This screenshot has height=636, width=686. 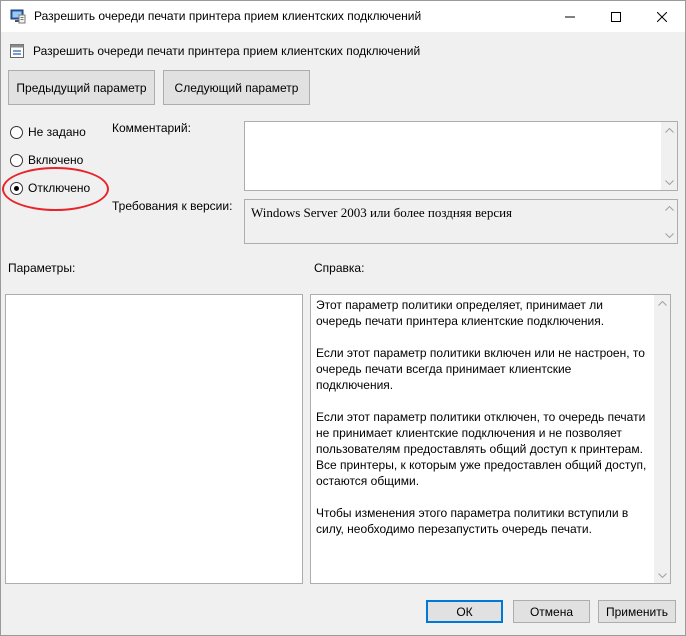 I want to click on cancel-button: Отмена, so click(x=551, y=611).